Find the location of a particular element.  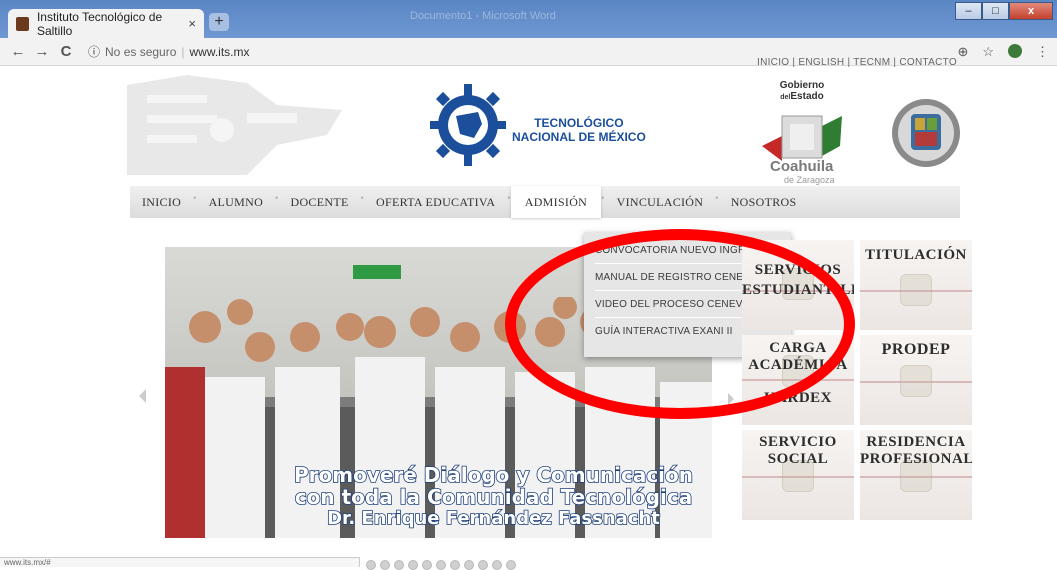

institute-seal-icon is located at coordinates (926, 133).